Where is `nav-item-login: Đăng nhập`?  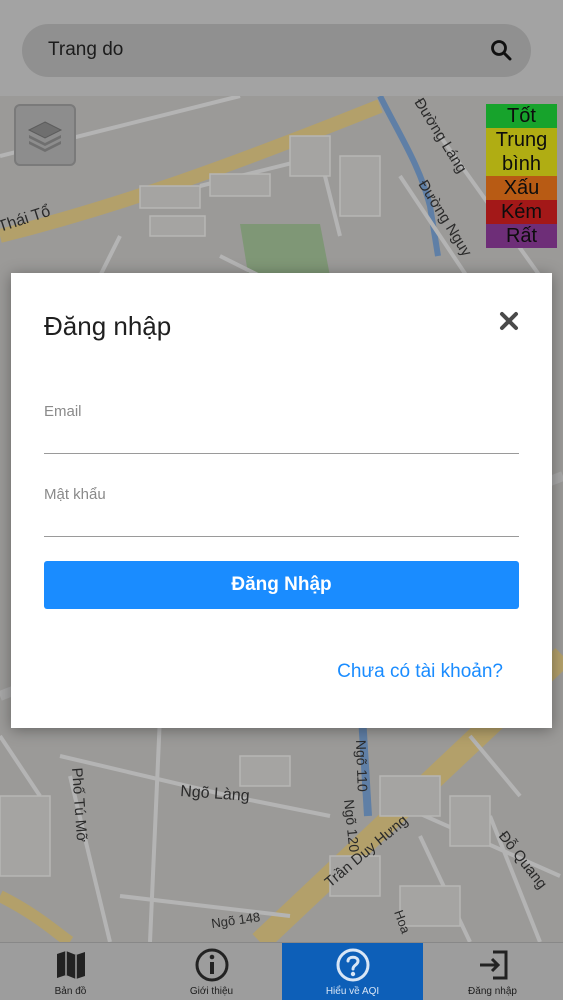 nav-item-login: Đăng nhập is located at coordinates (492, 971).